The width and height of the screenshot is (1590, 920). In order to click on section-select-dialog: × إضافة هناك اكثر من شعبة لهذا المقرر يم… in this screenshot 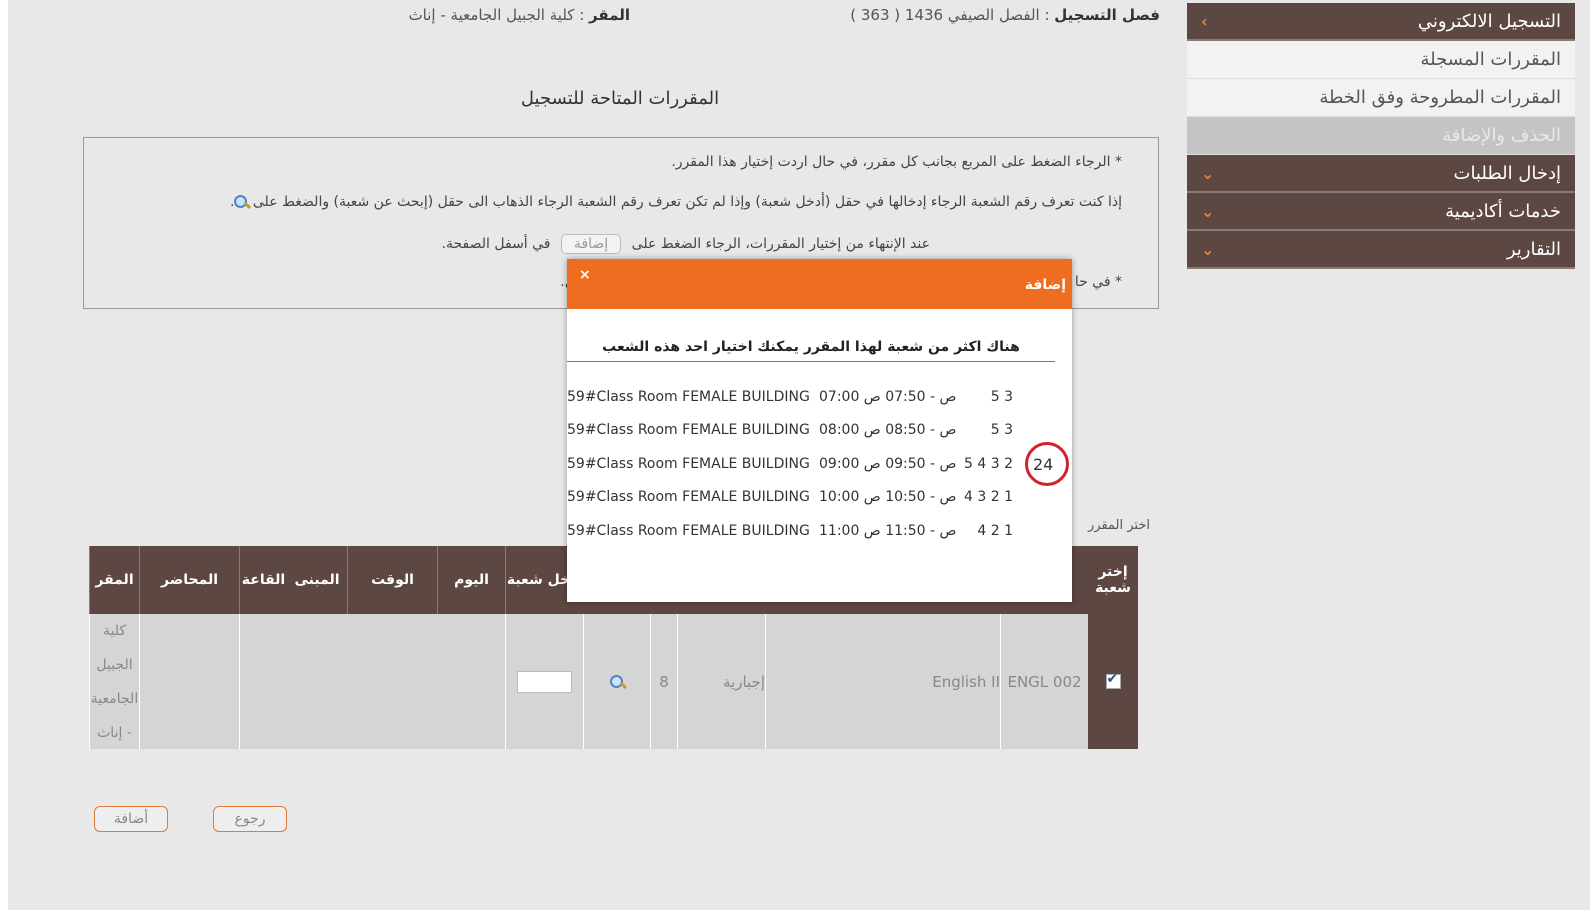, I will do `click(819, 430)`.